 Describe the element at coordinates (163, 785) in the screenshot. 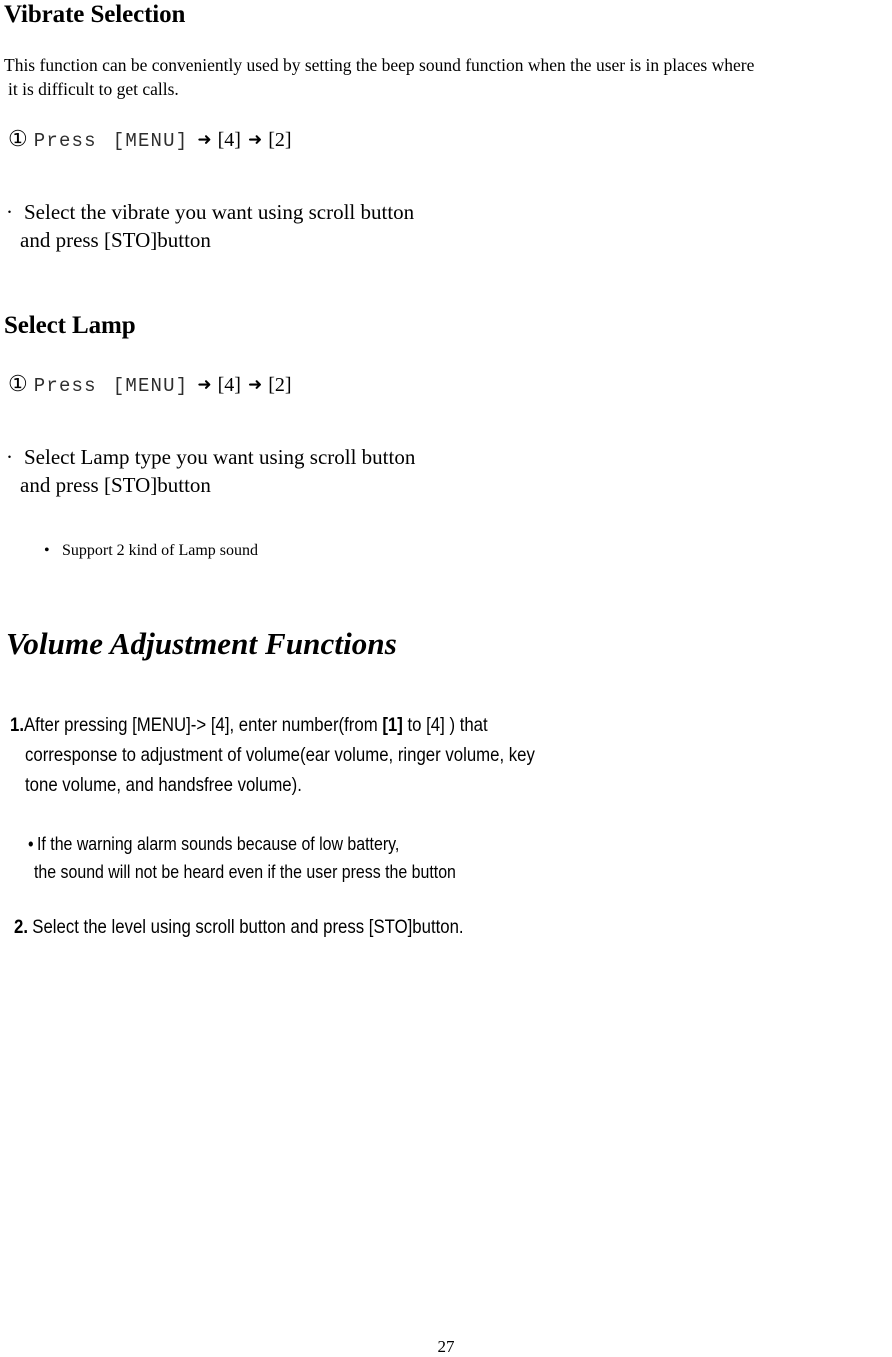

I see `volume-item-1-line-3: tone volume, and handsfree volume).` at that location.